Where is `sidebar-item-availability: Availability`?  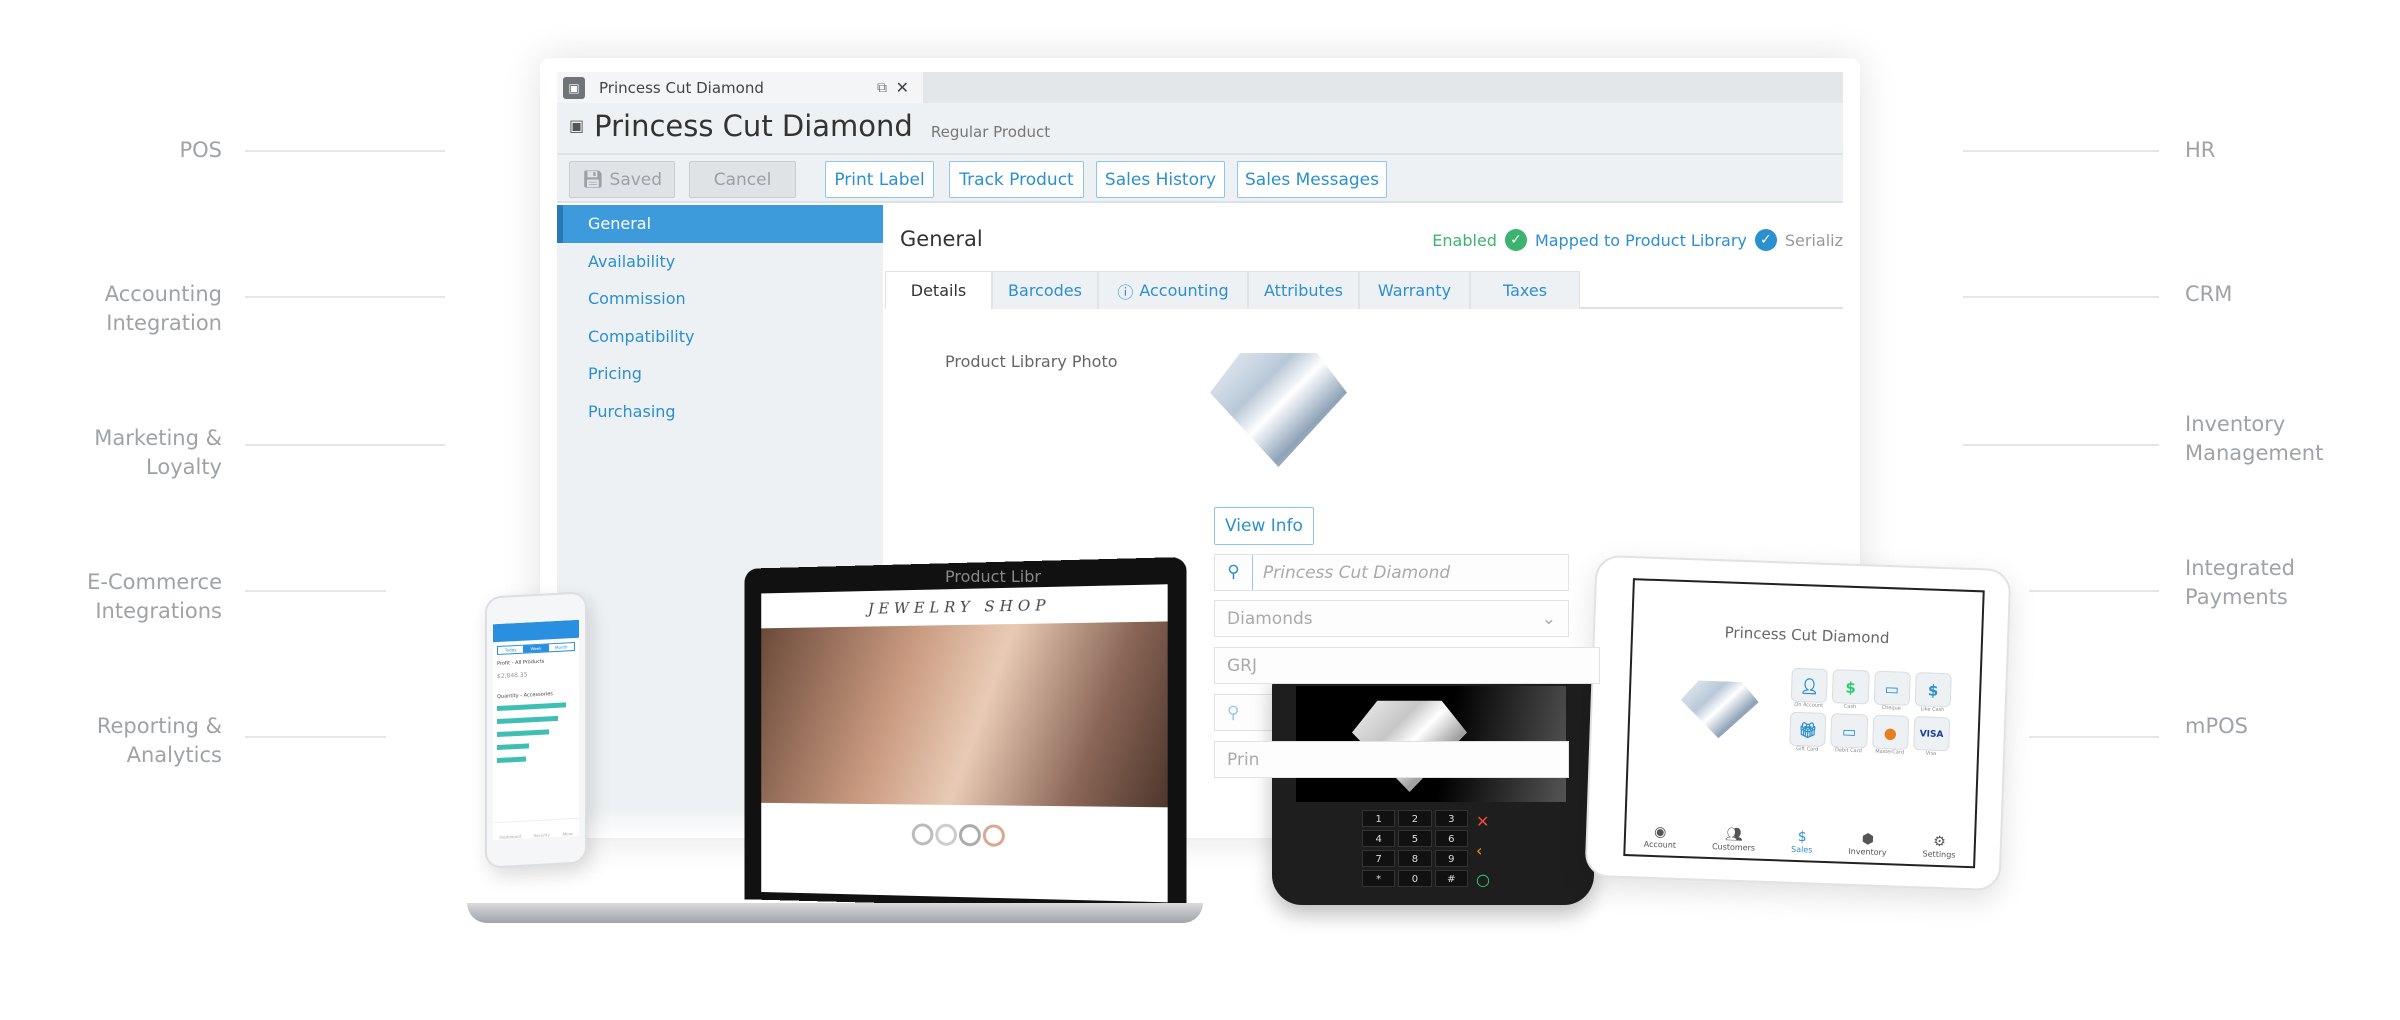 sidebar-item-availability: Availability is located at coordinates (720, 262).